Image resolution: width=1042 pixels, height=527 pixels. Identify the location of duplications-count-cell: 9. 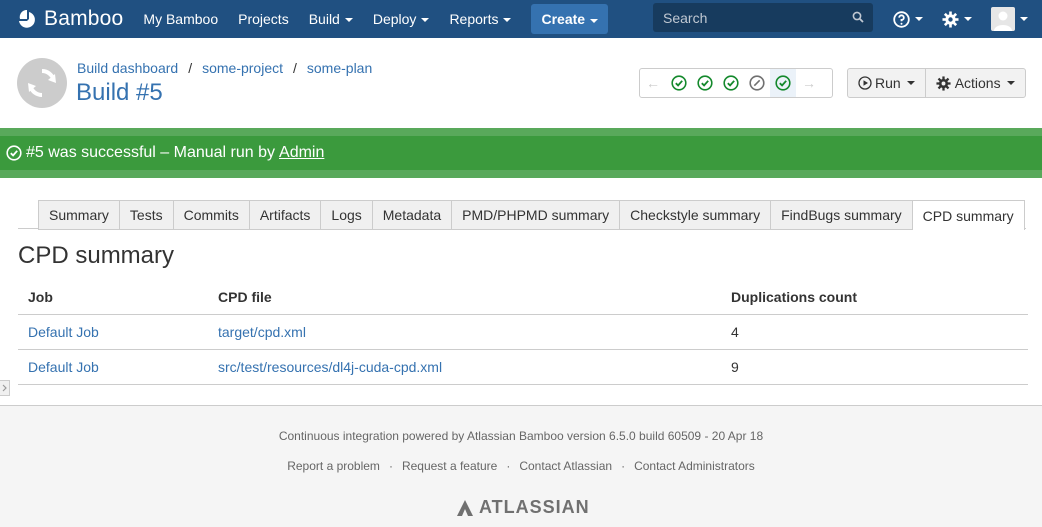
(874, 367).